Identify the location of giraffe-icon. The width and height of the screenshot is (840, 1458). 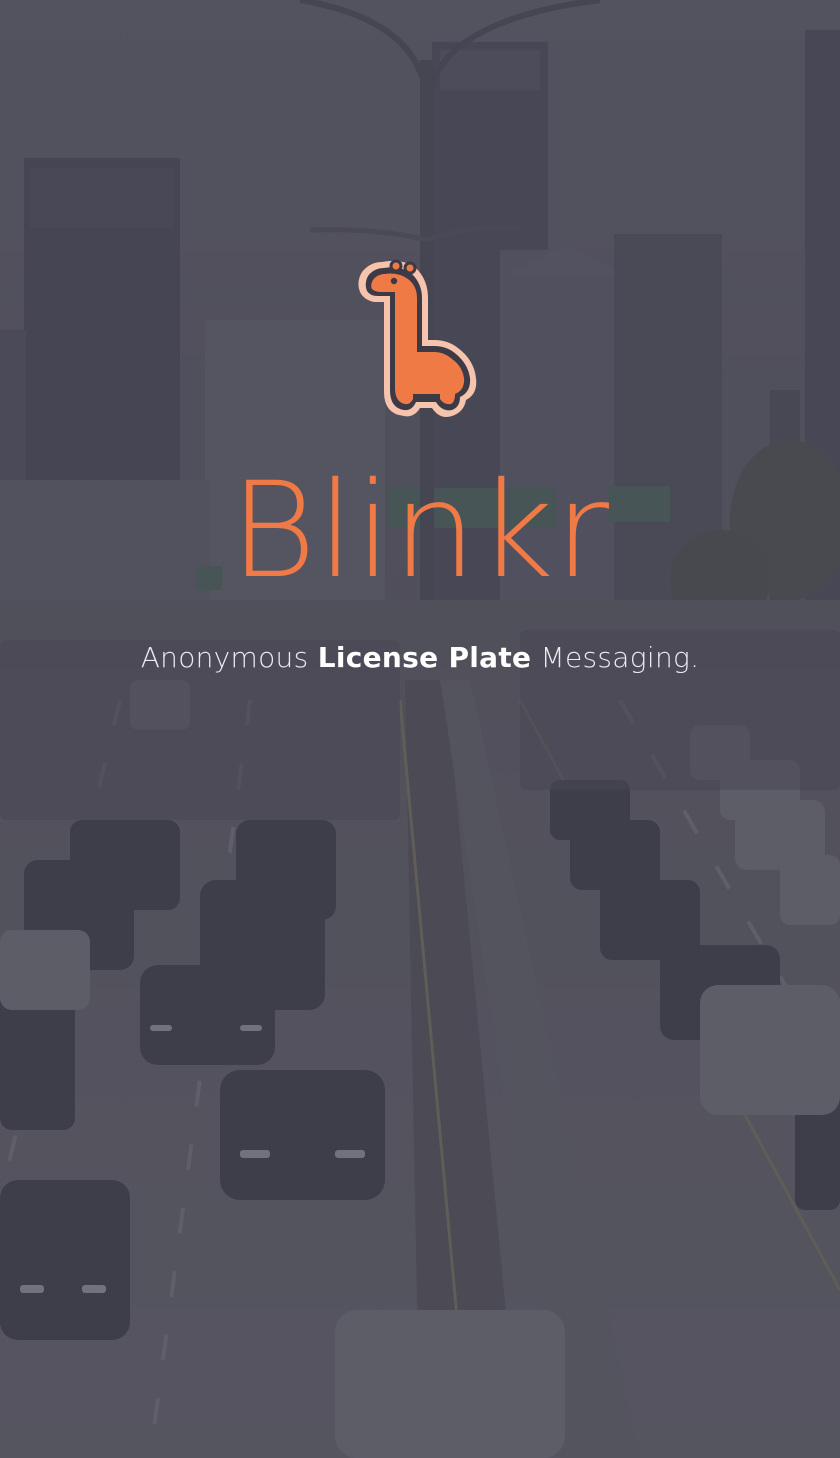
(417, 338).